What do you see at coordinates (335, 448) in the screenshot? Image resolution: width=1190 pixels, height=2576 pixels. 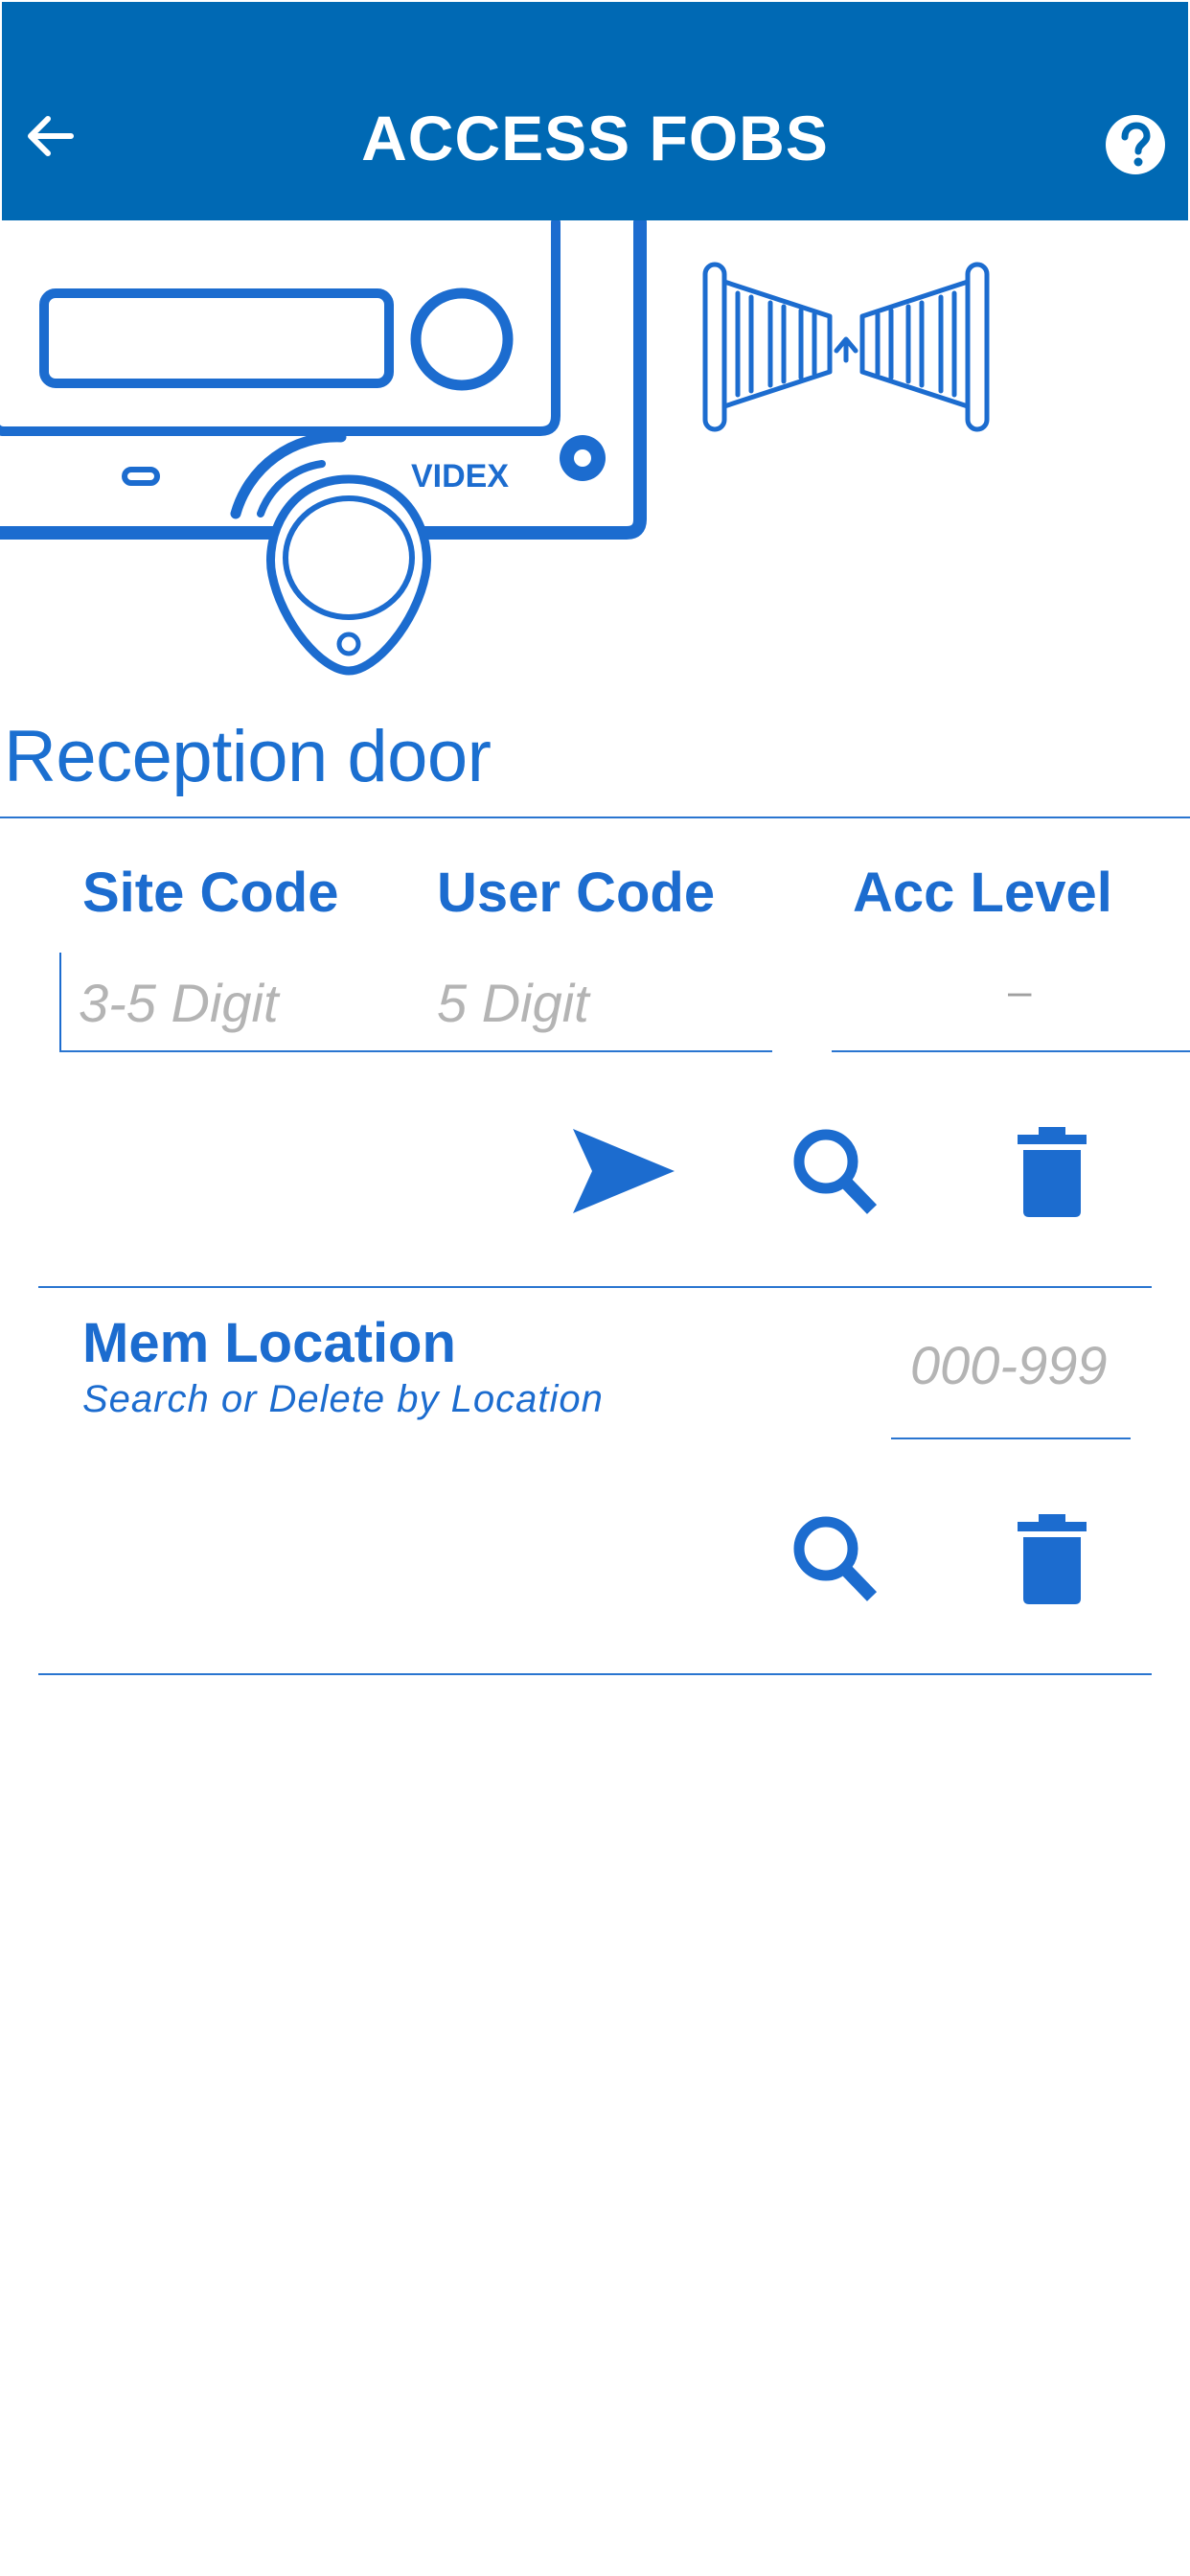 I see `intercom-fob-illustration: VIDEX` at bounding box center [335, 448].